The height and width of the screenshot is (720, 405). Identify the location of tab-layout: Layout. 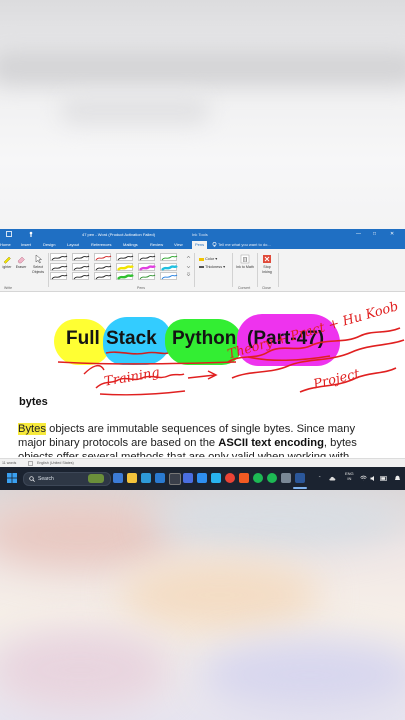
(73, 244).